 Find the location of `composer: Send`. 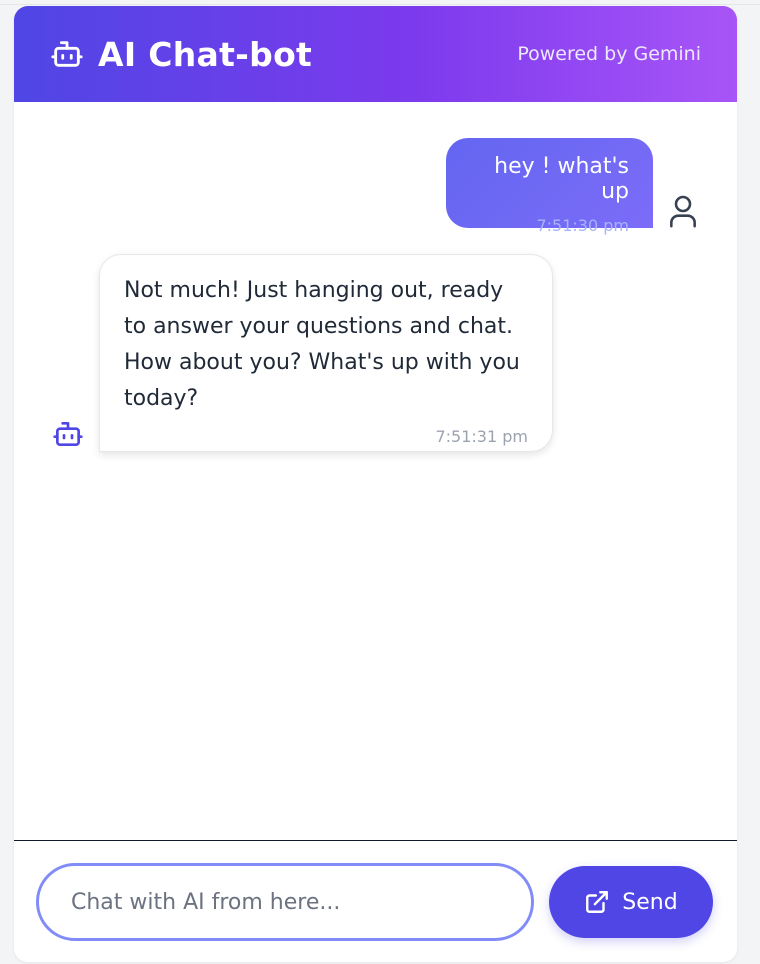

composer: Send is located at coordinates (375, 901).